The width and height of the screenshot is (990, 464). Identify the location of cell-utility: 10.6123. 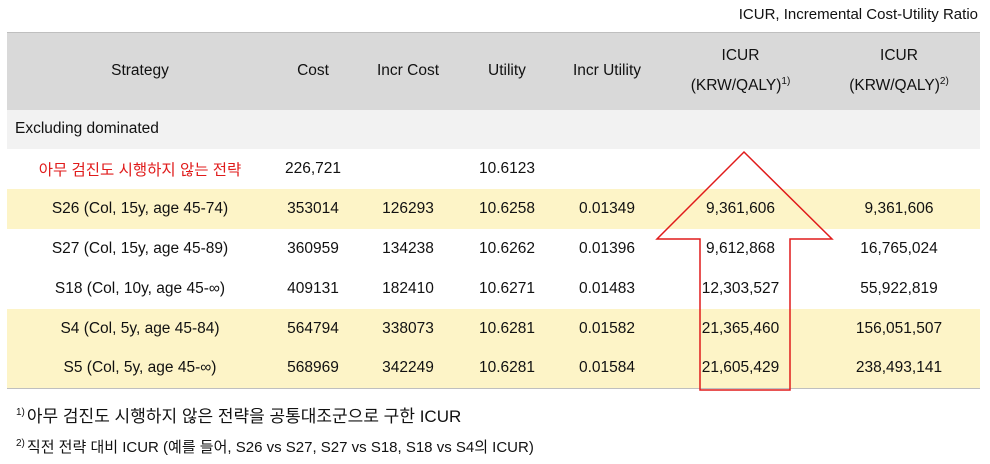
(507, 168).